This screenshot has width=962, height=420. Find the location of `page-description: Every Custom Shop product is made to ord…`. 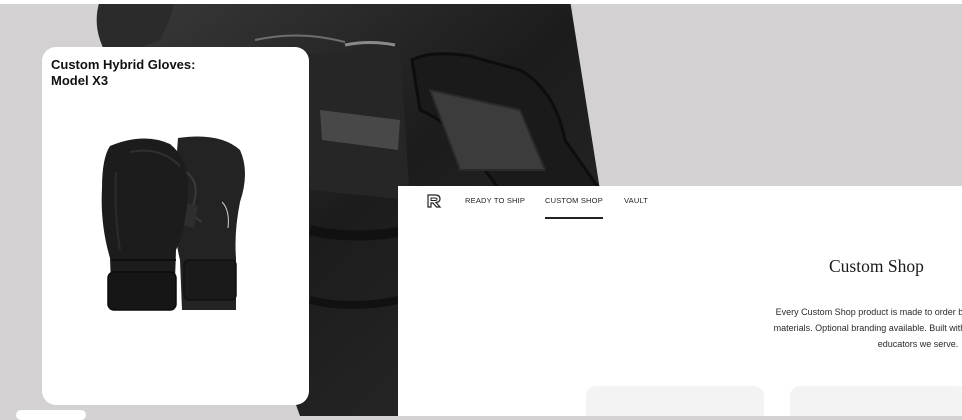

page-description: Every Custom Shop product is made to ord… is located at coordinates (800, 328).